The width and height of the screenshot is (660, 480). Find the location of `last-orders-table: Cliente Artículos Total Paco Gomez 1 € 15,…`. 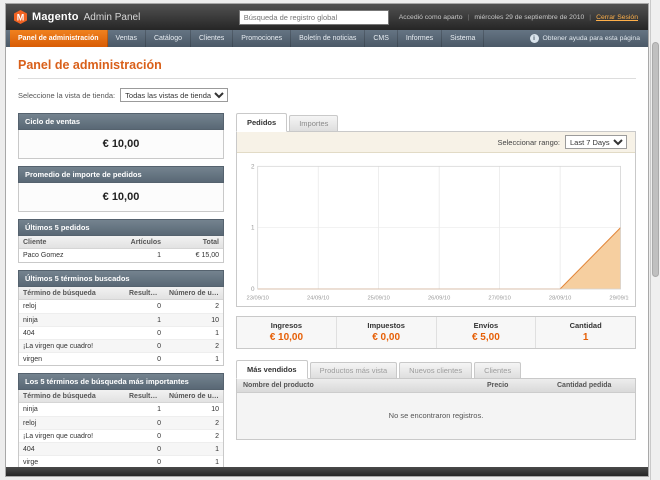

last-orders-table: Cliente Artículos Total Paco Gomez 1 € 15,… is located at coordinates (121, 249).